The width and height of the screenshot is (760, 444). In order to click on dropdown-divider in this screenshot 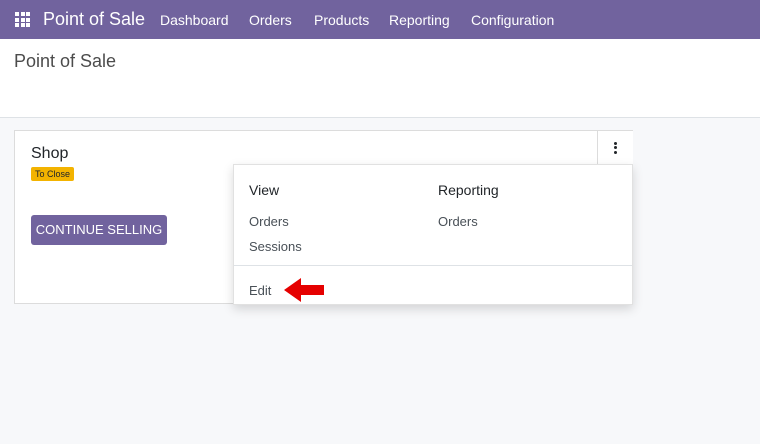, I will do `click(433, 265)`.